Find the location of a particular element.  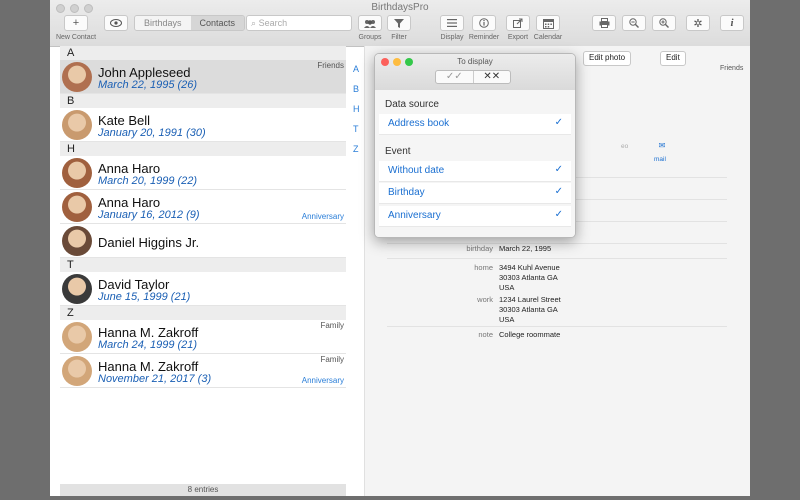

option-without-date: Without date ✓ is located at coordinates (475, 171).